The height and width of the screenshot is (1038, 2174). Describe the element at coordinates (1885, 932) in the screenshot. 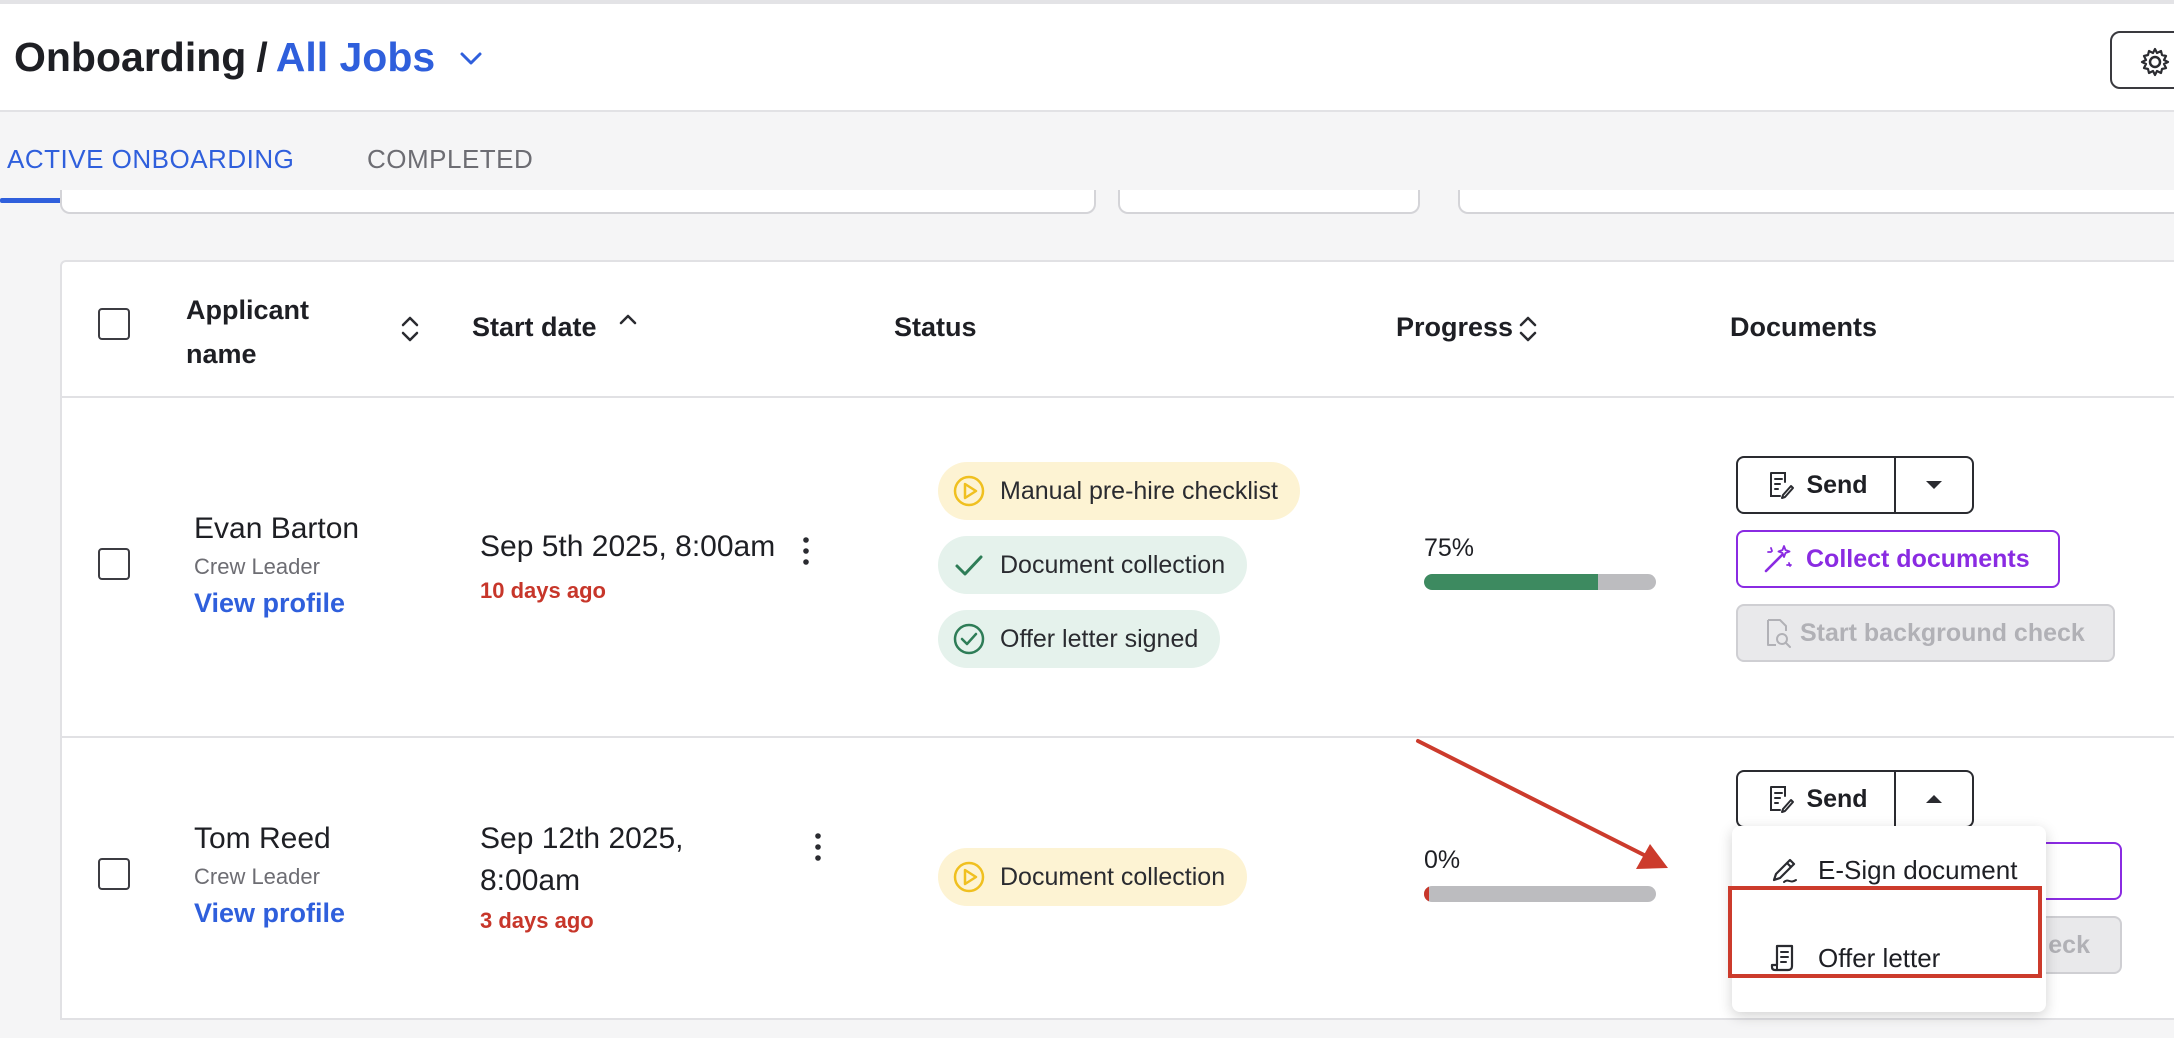

I see `annotation-highlight-box` at that location.